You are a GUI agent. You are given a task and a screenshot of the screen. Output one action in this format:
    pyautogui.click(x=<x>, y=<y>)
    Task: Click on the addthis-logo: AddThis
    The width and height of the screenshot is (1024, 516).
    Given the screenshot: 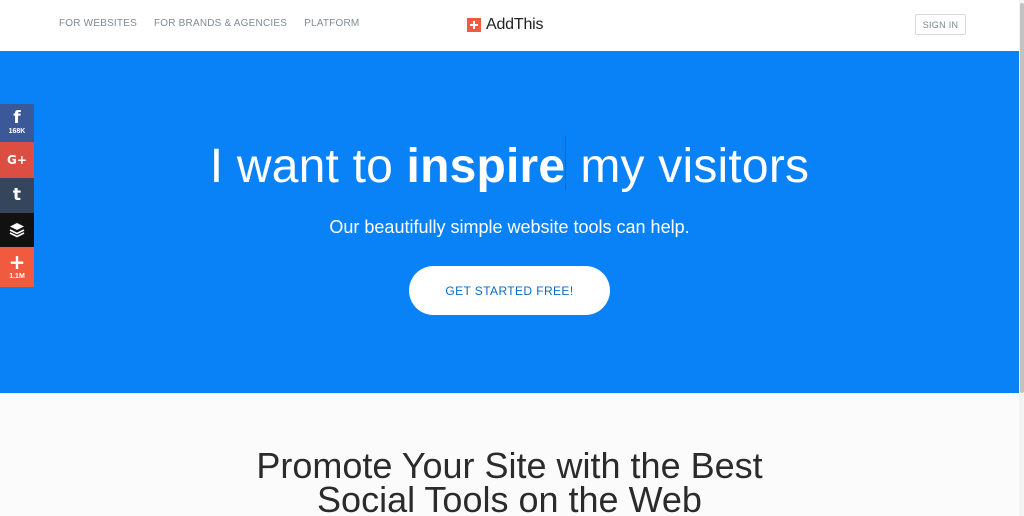 What is the action you would take?
    pyautogui.click(x=505, y=25)
    